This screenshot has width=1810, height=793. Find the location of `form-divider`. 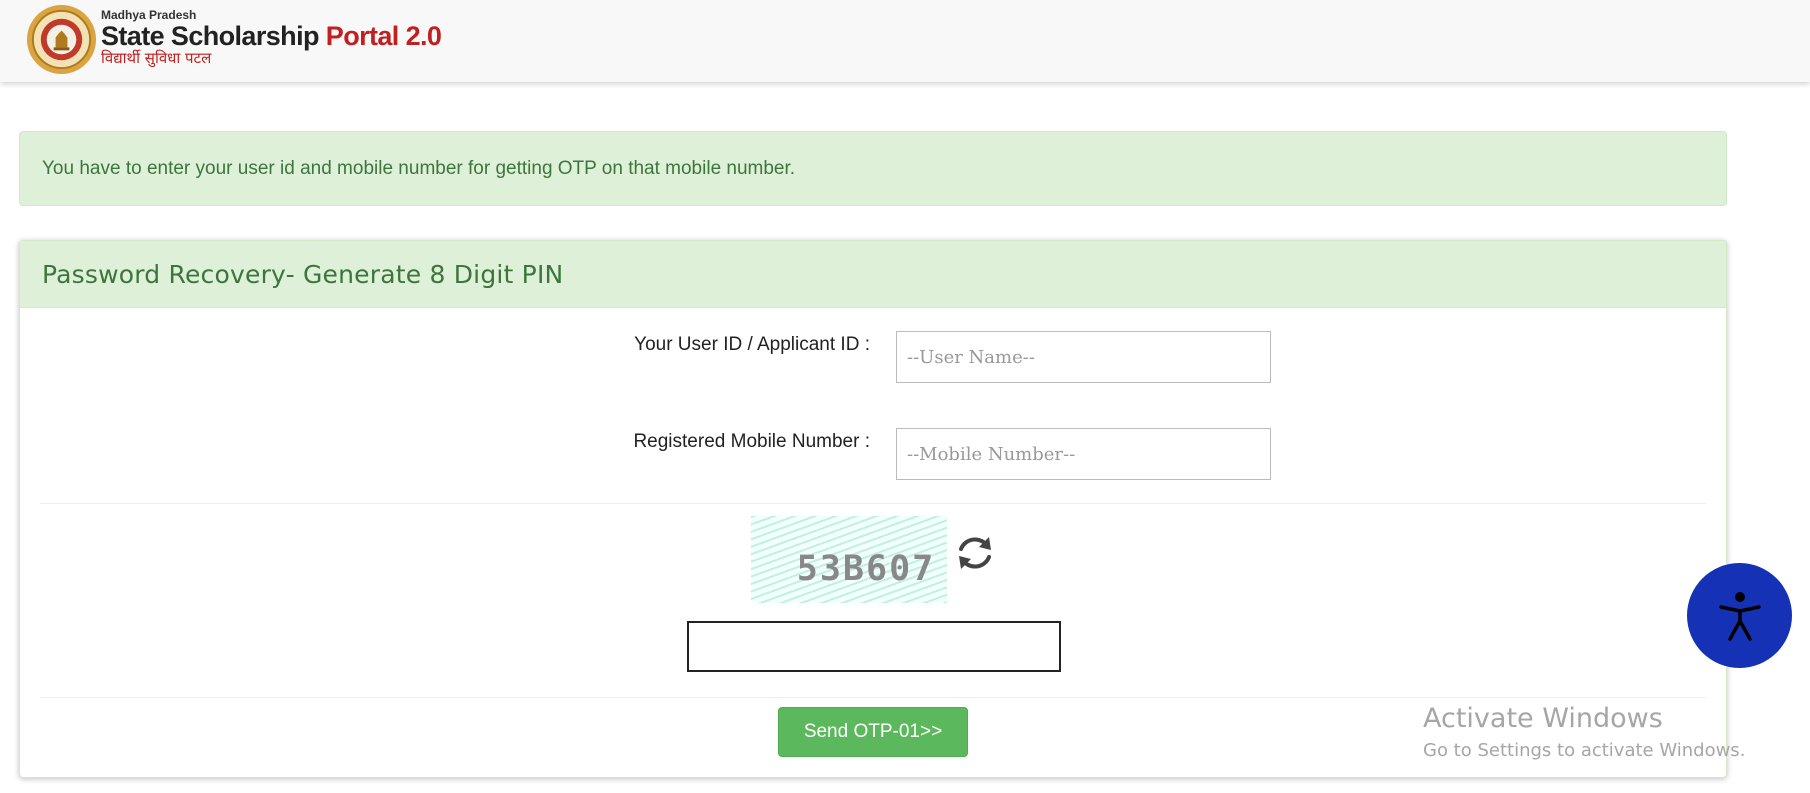

form-divider is located at coordinates (873, 503).